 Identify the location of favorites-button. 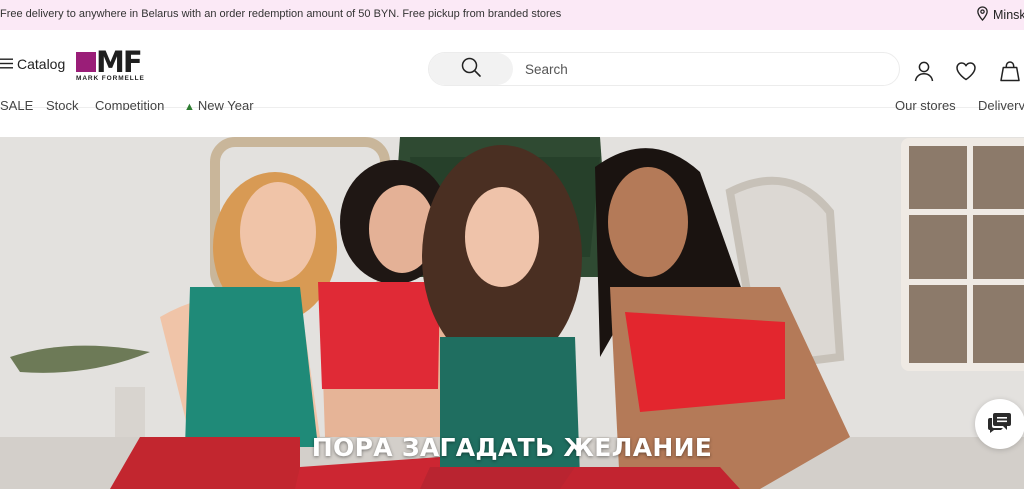
(966, 71).